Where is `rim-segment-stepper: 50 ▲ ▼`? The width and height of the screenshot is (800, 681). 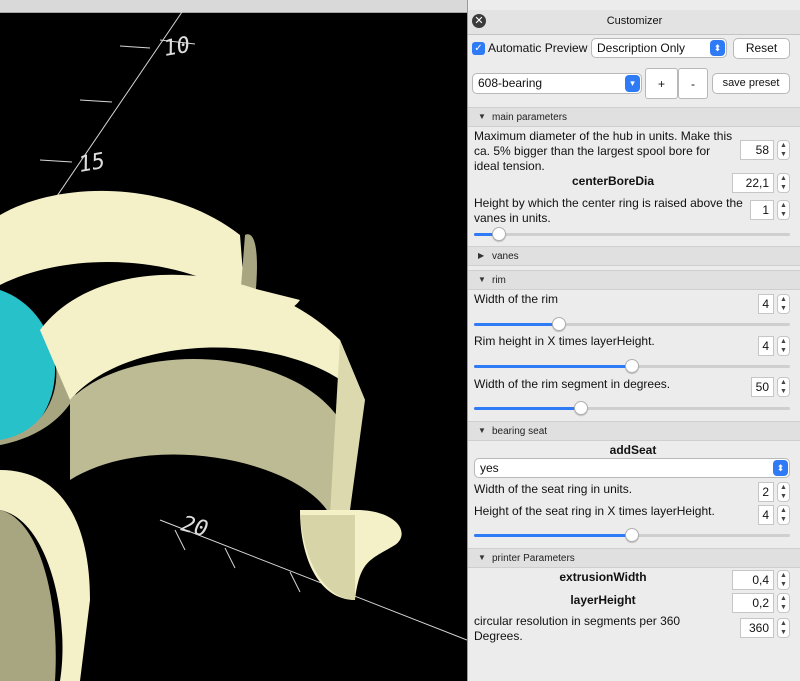 rim-segment-stepper: 50 ▲ ▼ is located at coordinates (770, 387).